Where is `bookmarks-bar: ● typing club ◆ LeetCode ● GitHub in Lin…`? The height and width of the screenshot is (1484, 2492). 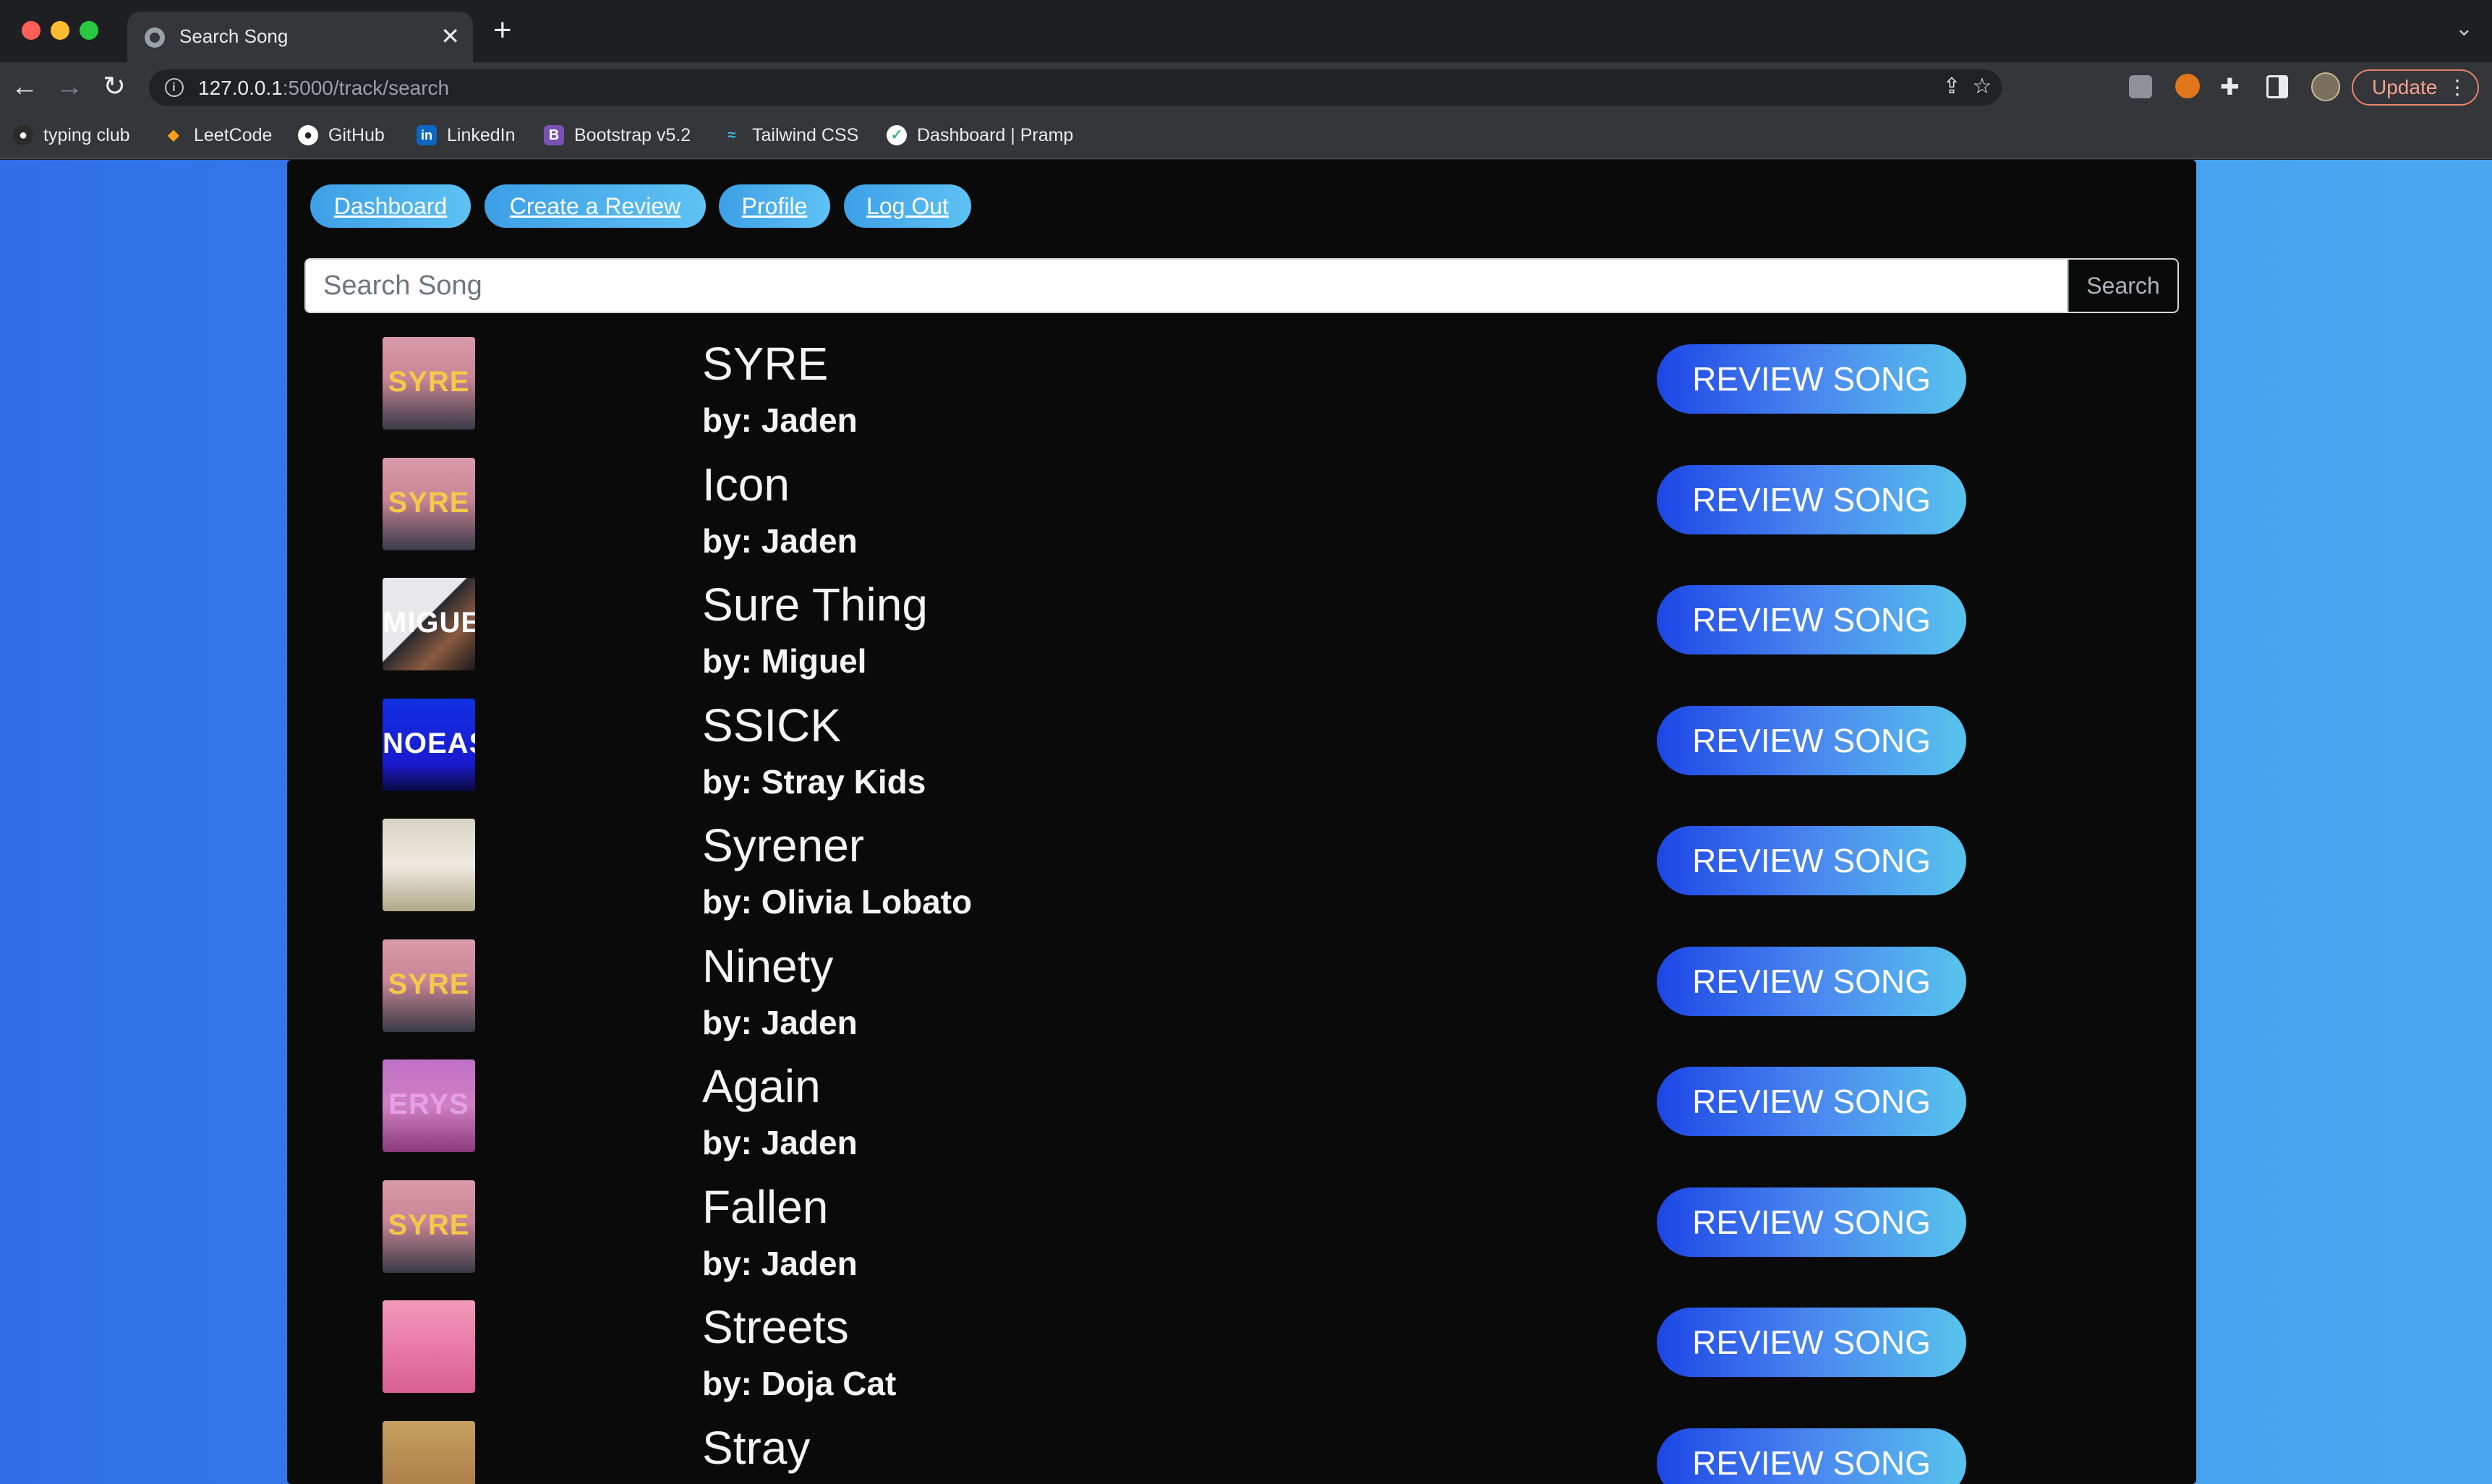
bookmarks-bar: ● typing club ◆ LeetCode ● GitHub in Lin… is located at coordinates (1246, 135).